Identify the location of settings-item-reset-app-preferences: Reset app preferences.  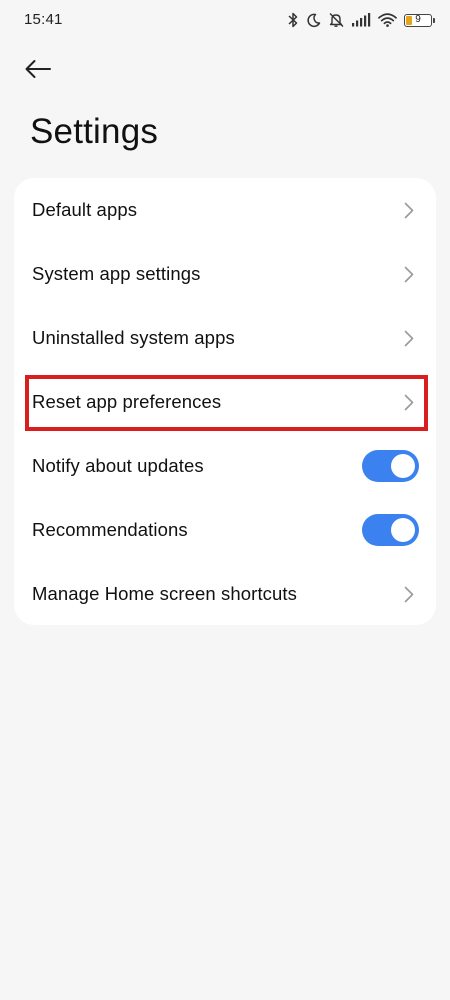
(225, 402).